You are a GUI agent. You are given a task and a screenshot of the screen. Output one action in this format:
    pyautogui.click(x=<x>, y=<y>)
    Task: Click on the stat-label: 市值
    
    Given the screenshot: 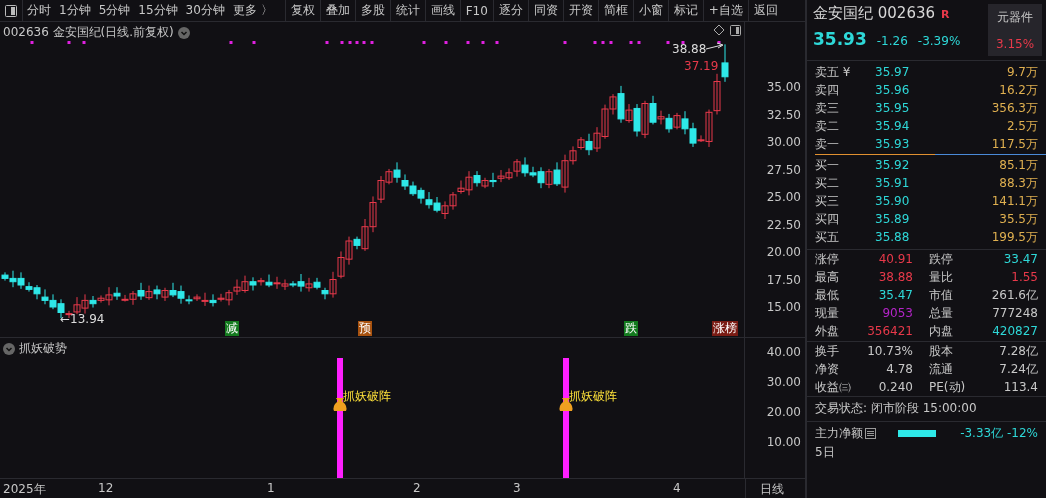 What is the action you would take?
    pyautogui.click(x=941, y=295)
    